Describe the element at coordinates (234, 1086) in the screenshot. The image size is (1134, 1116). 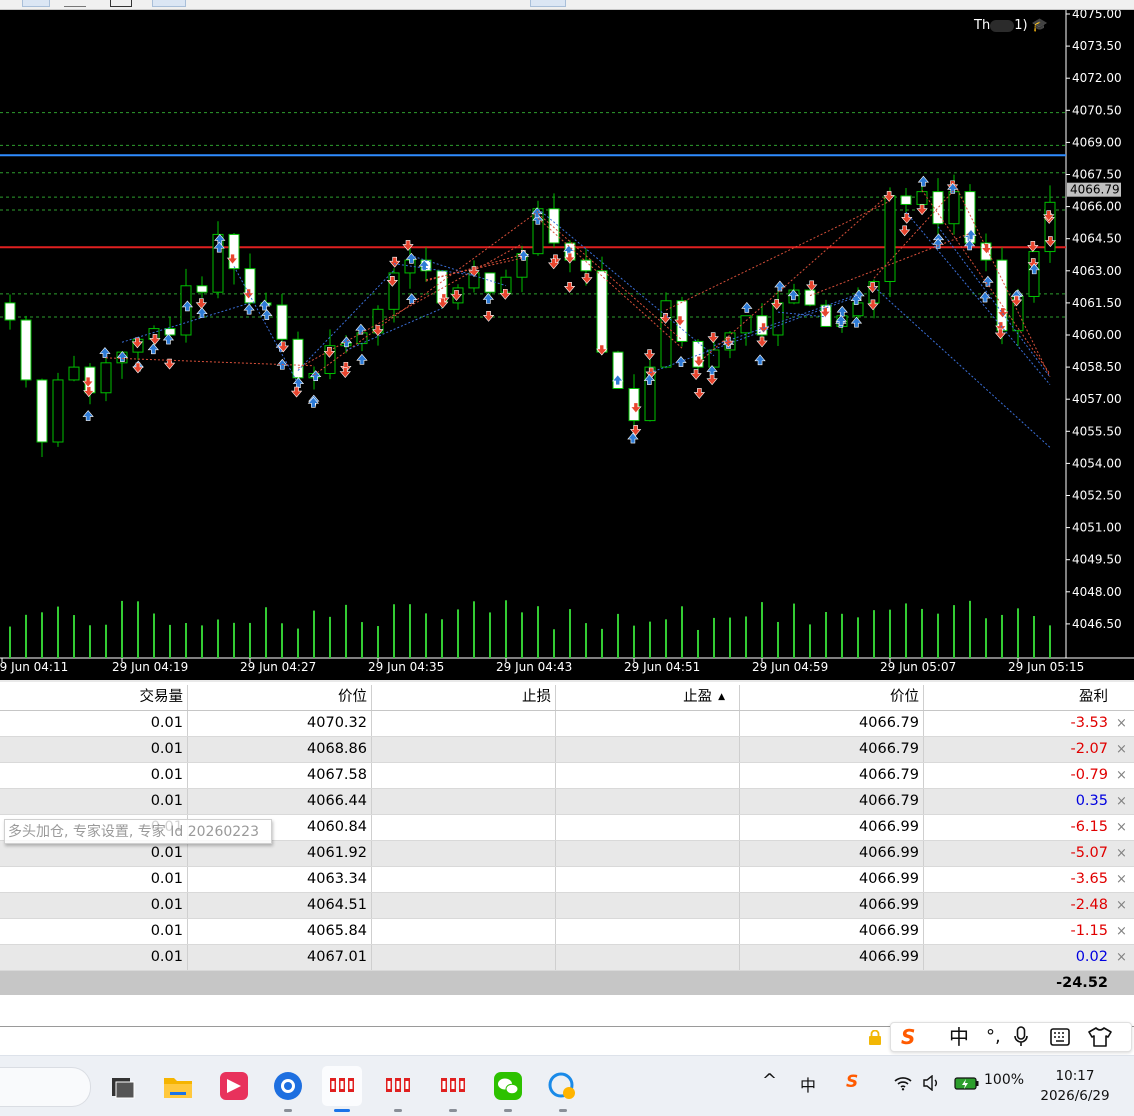
I see `media-app-icon` at that location.